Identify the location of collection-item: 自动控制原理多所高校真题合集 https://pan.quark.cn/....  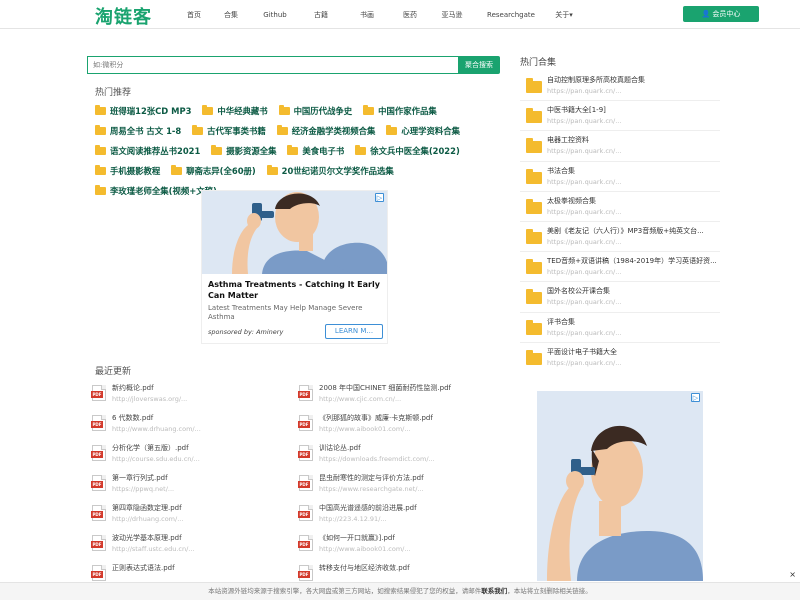
(620, 85).